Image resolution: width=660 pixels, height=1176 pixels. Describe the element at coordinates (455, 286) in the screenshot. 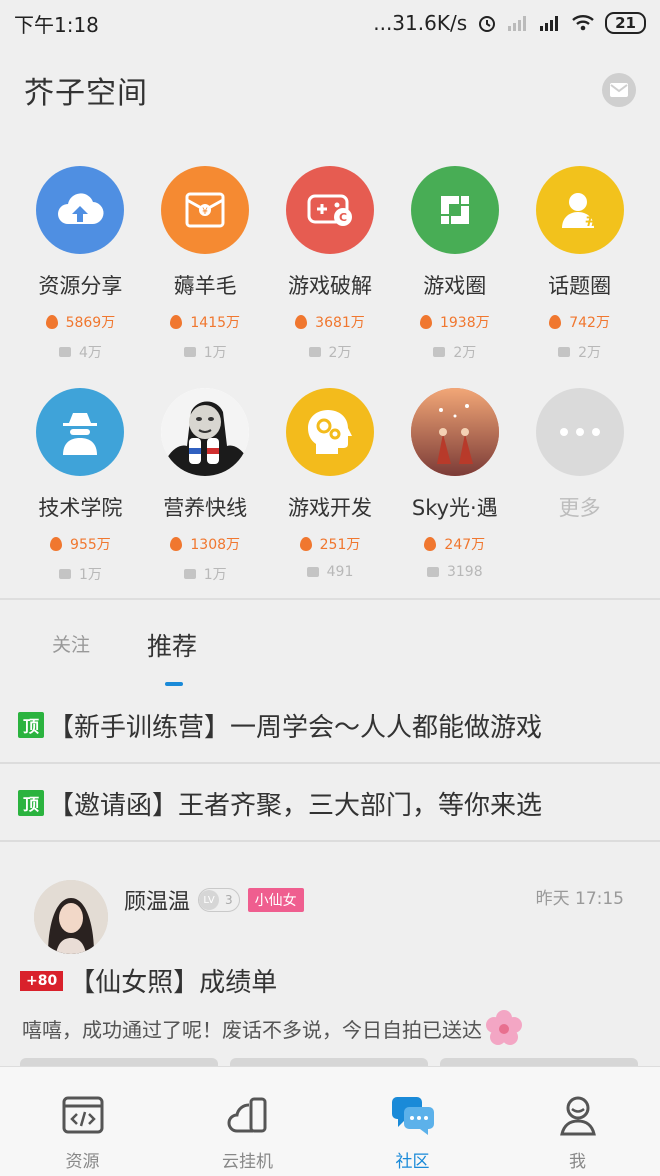

I see `category-name: 游戏圈` at that location.